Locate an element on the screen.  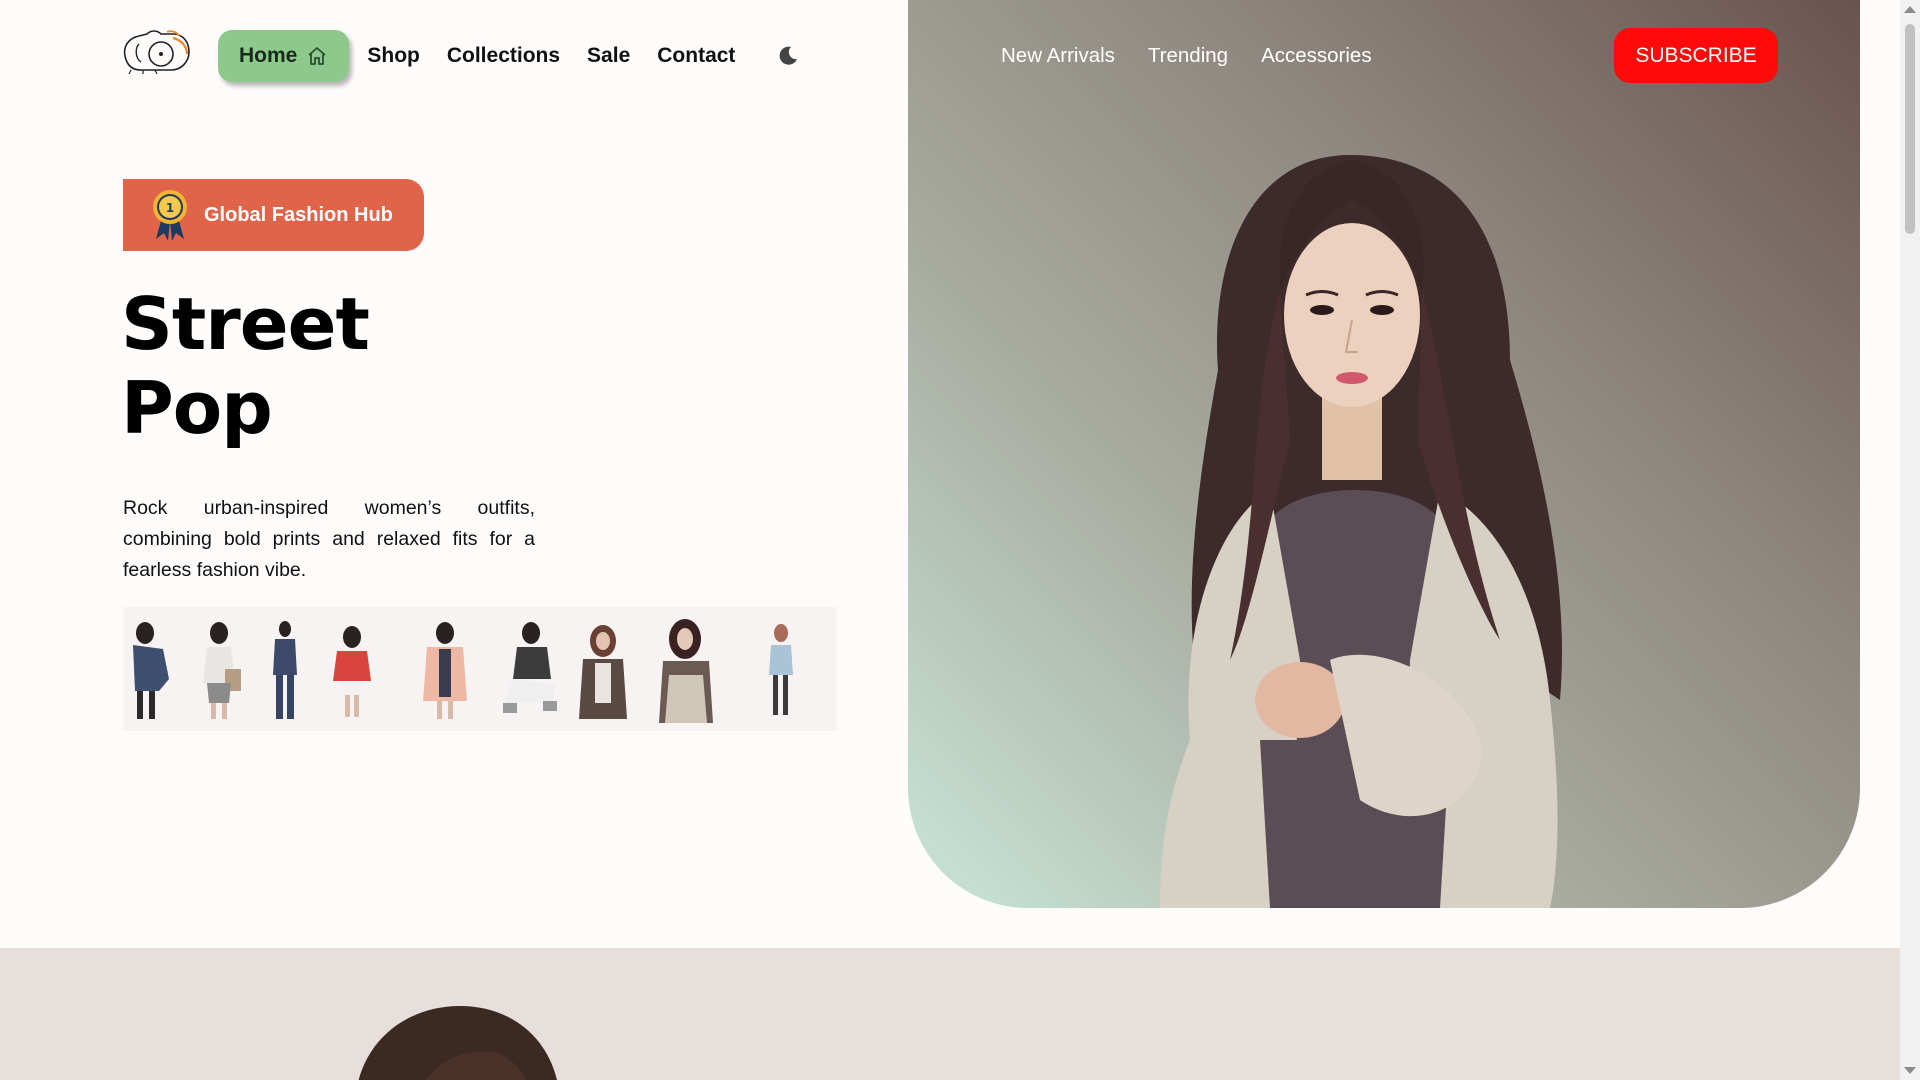
next-section is located at coordinates (950, 1014).